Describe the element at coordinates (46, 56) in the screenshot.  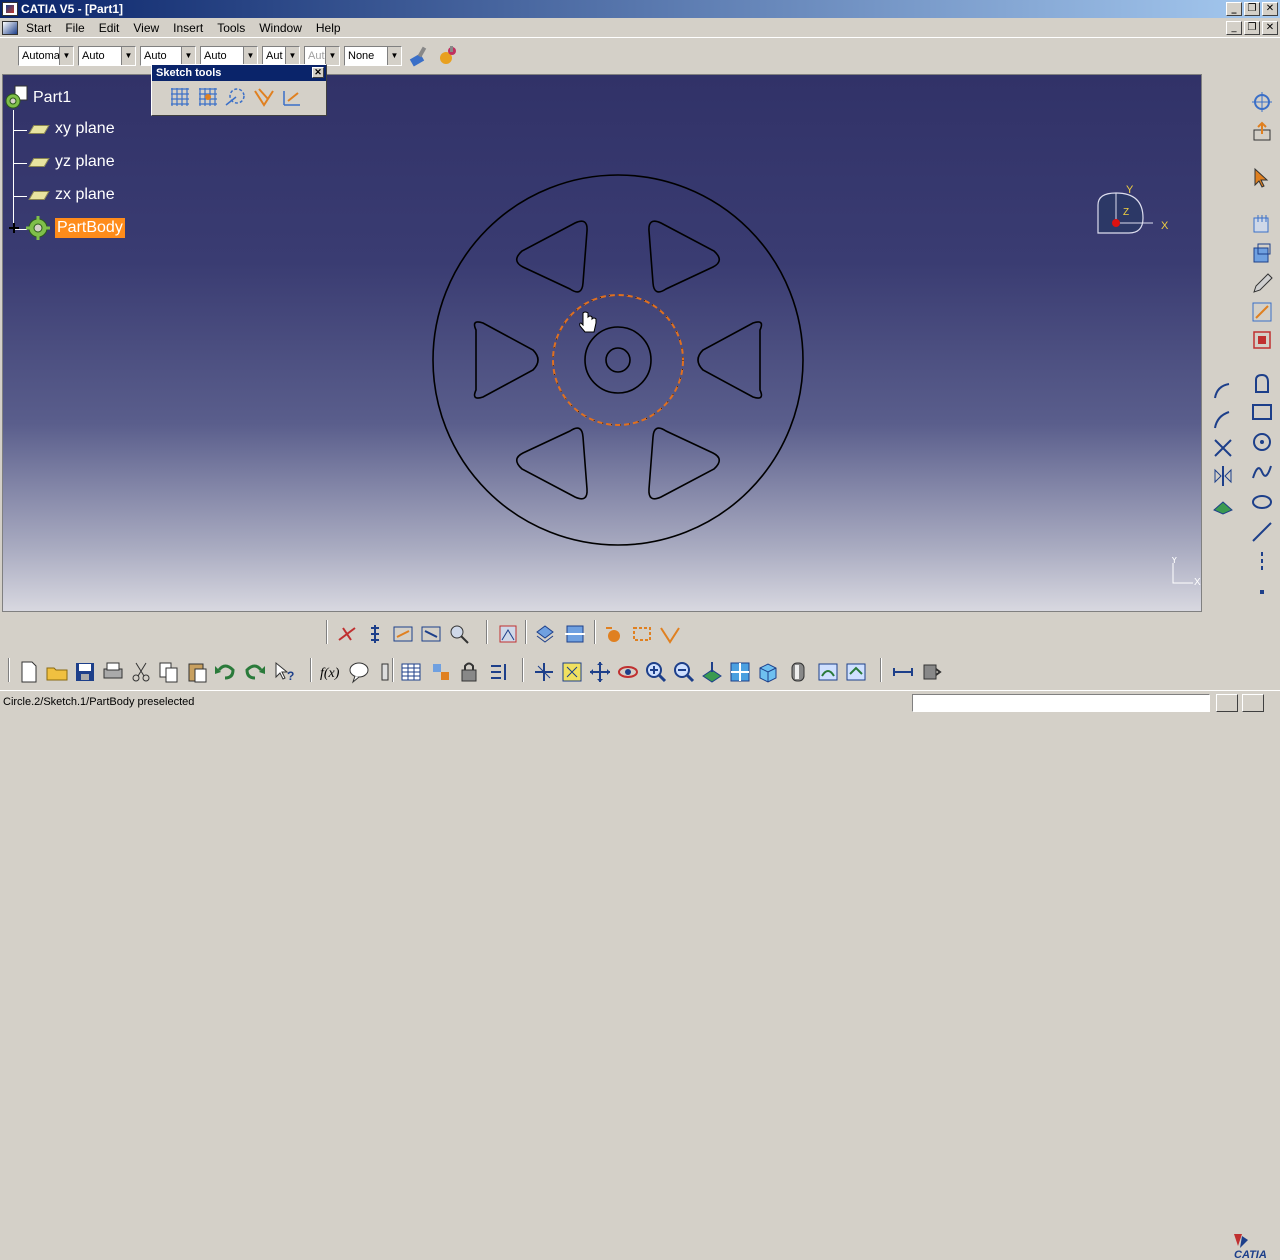
I see `color-combo: Automa ▼` at that location.